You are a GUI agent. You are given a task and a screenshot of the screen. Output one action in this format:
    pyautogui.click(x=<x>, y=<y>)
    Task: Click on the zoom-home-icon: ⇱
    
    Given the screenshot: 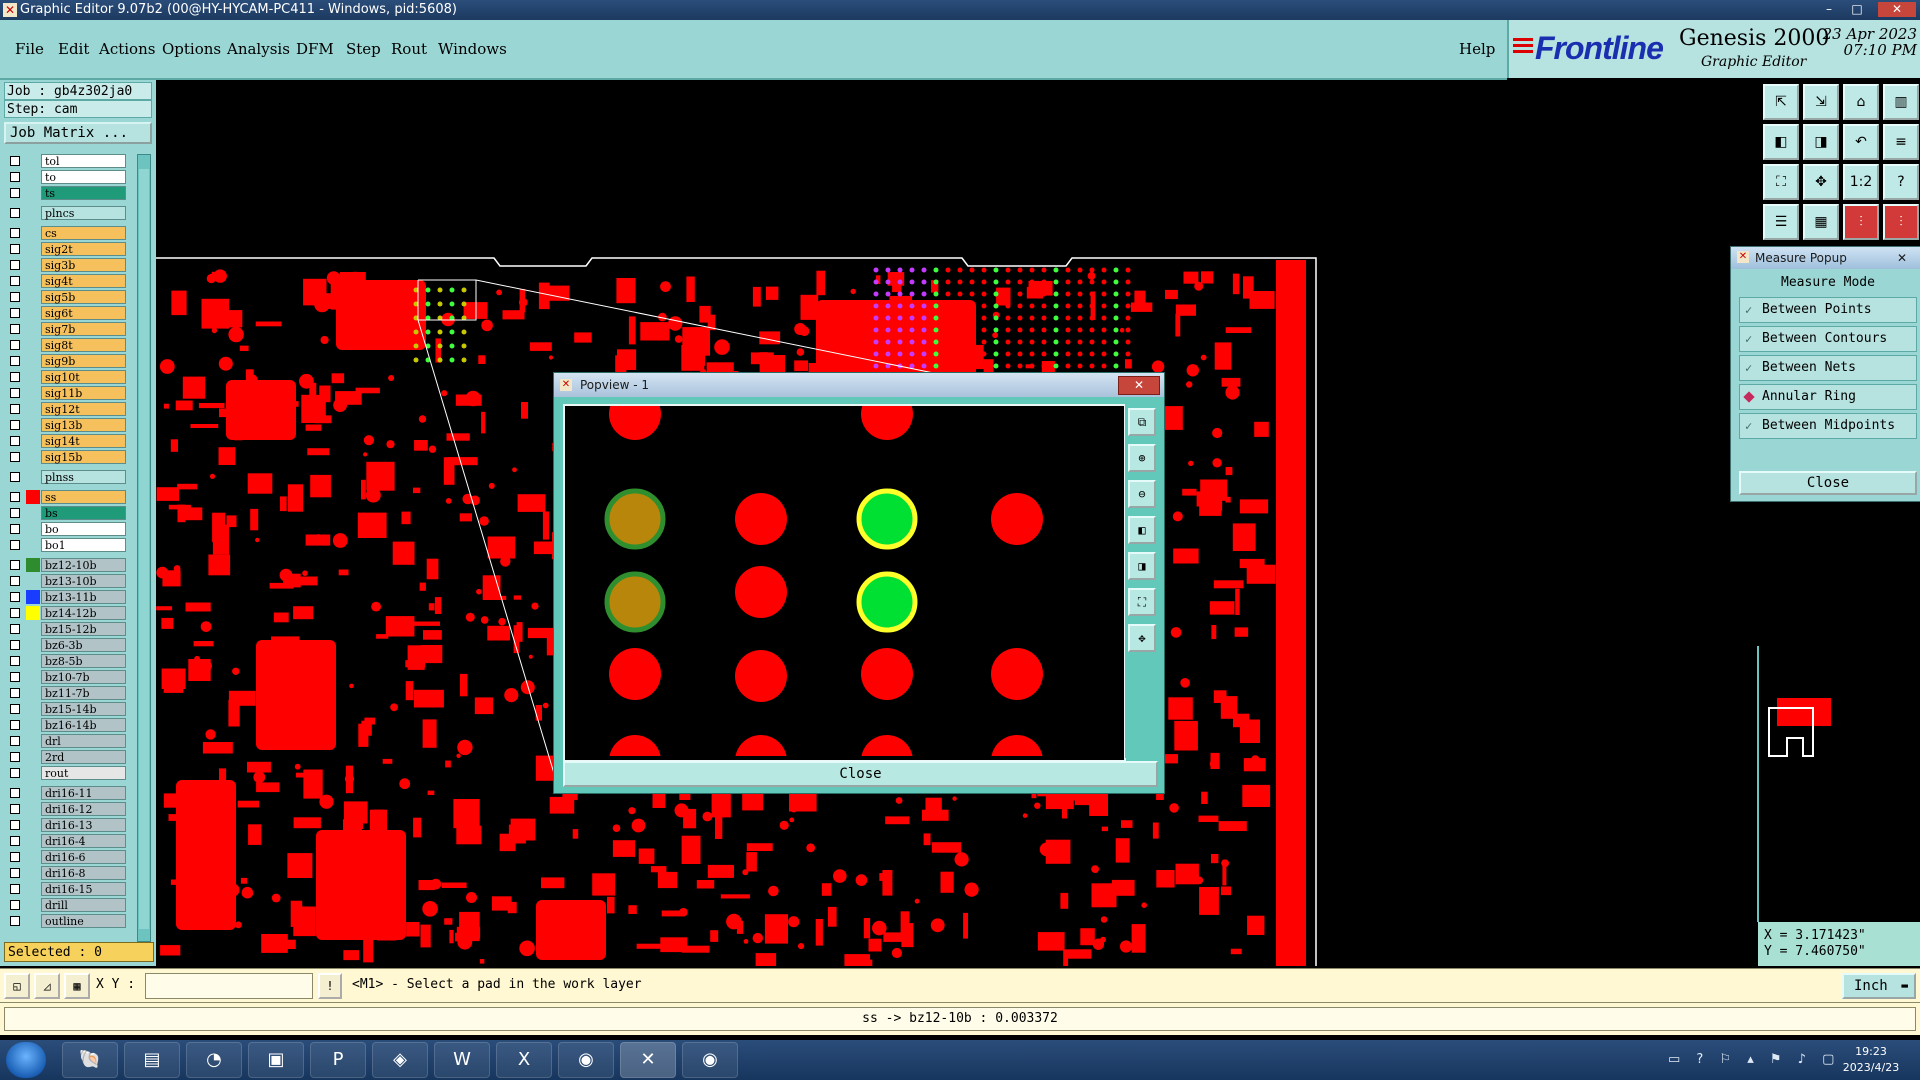 What is the action you would take?
    pyautogui.click(x=1781, y=102)
    